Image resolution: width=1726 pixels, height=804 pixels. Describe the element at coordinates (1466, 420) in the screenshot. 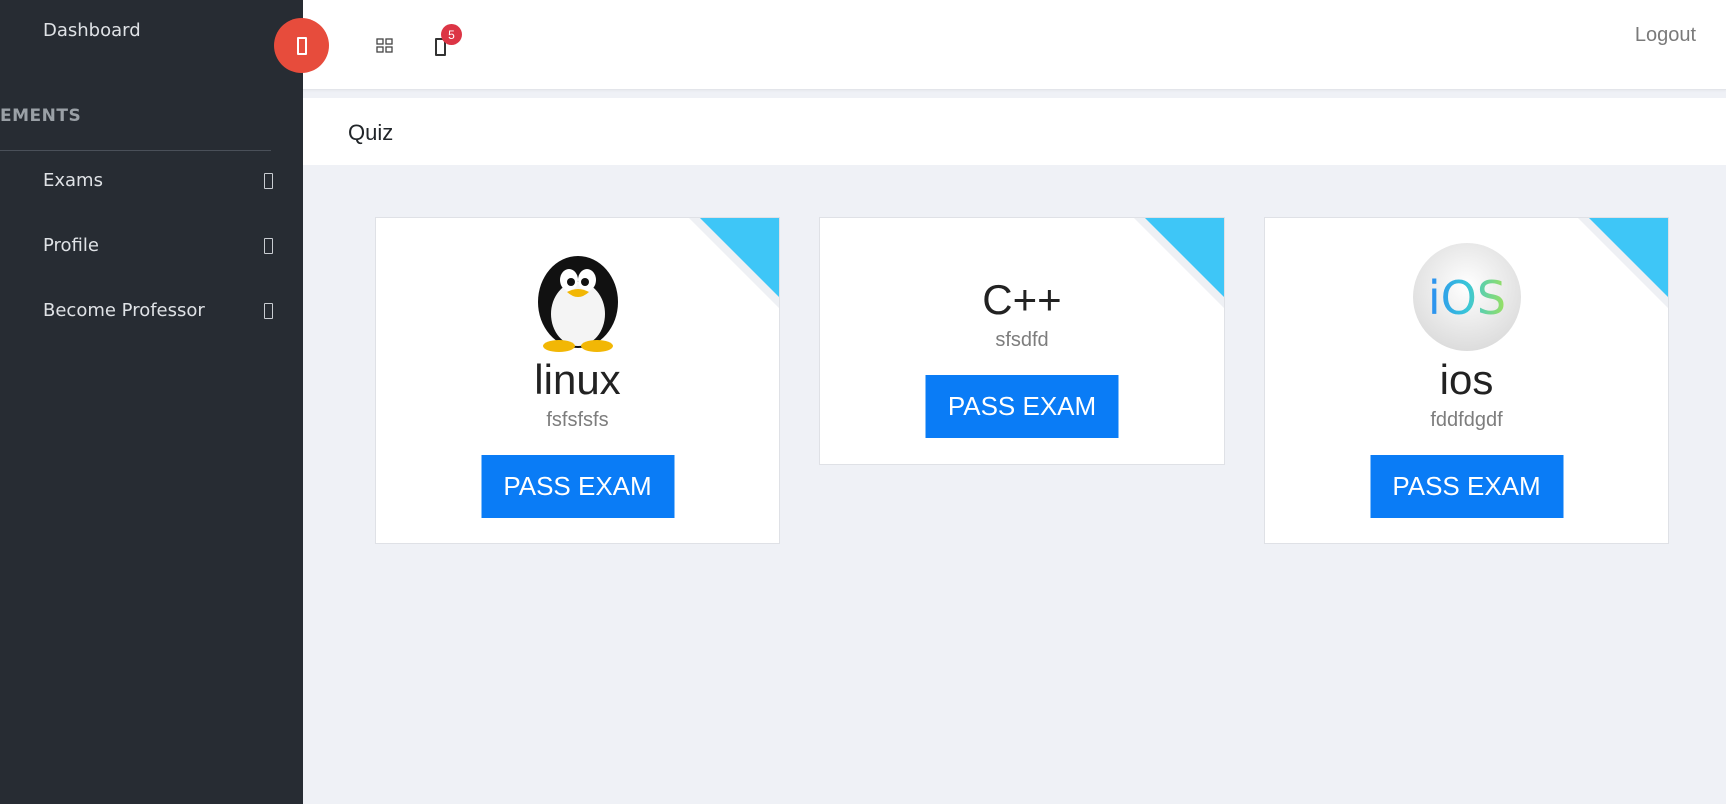

I see `card-subtitle: fddfdgdf` at that location.